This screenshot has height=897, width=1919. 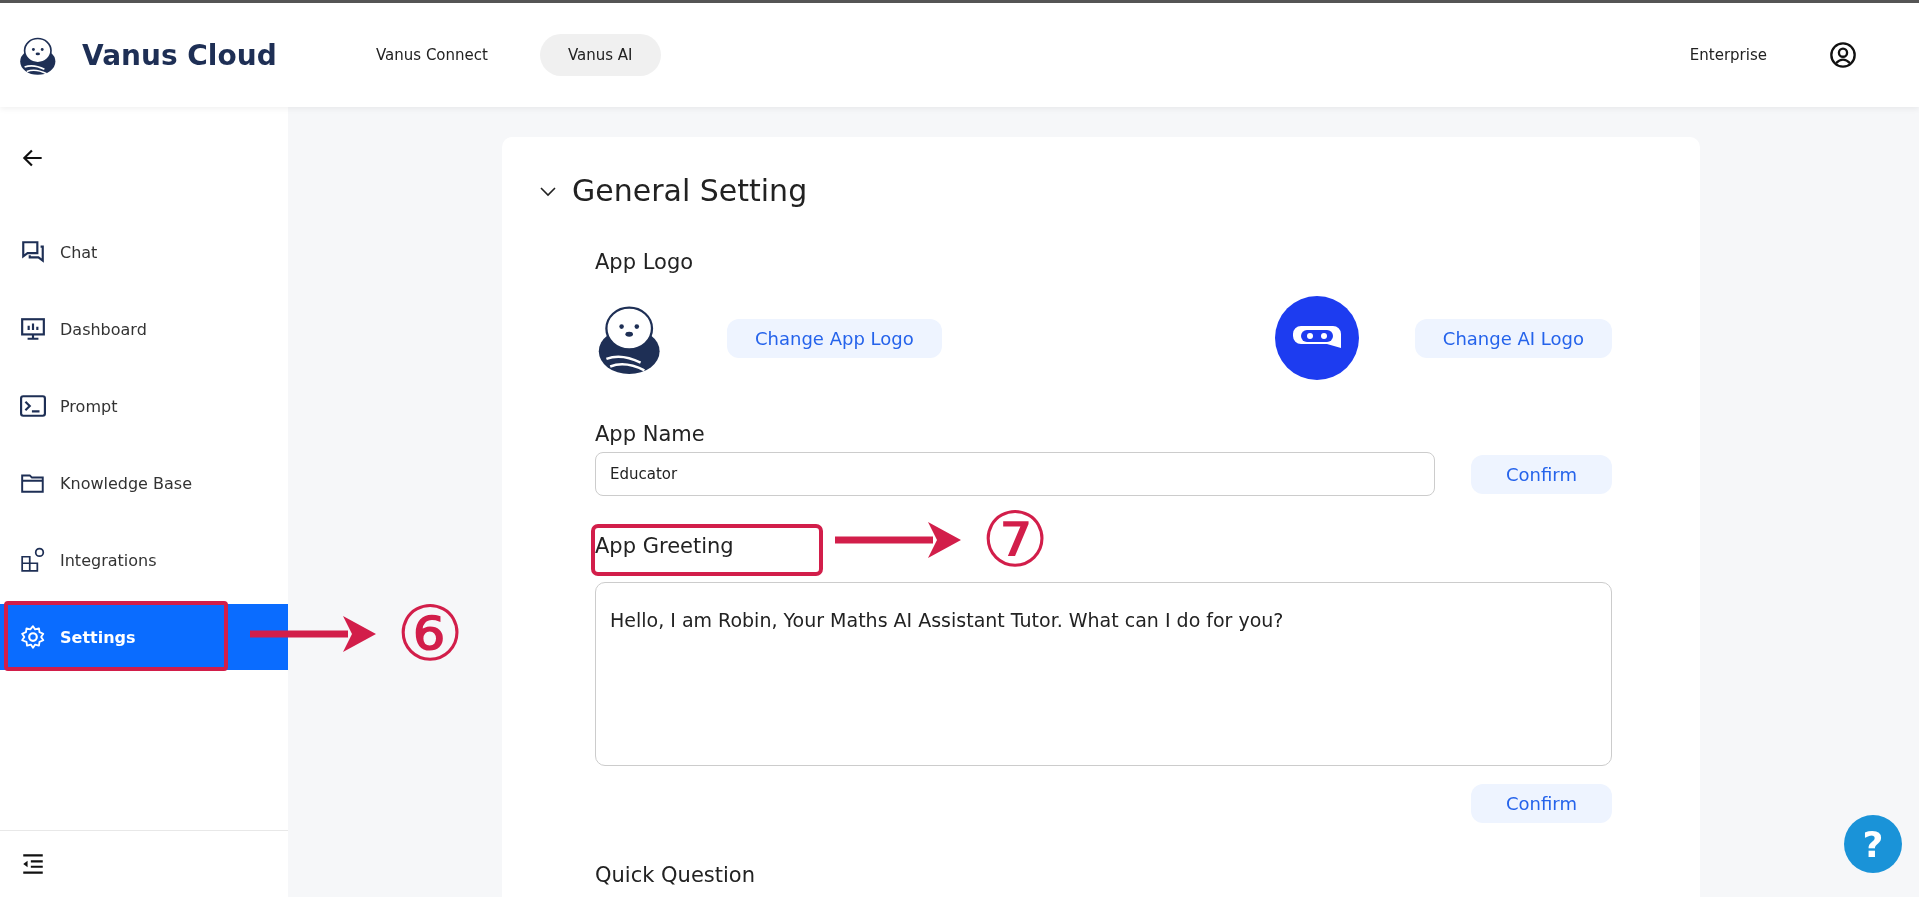 What do you see at coordinates (144, 252) in the screenshot?
I see `sidebar-item: Chat` at bounding box center [144, 252].